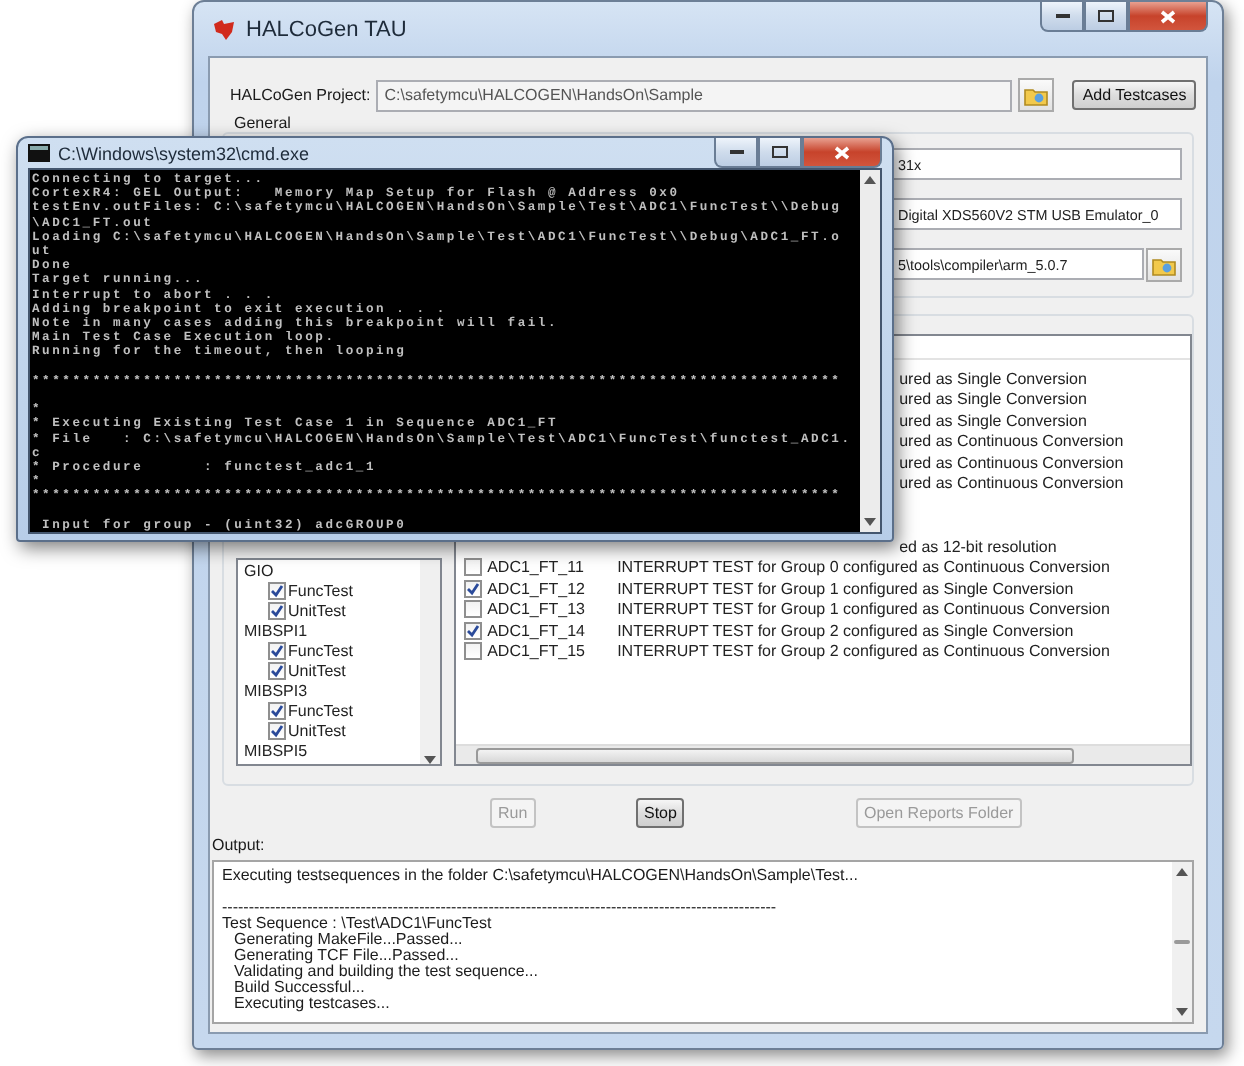  Describe the element at coordinates (536, 609) in the screenshot. I see `table-cell-text: ADC1_FT_13` at that location.